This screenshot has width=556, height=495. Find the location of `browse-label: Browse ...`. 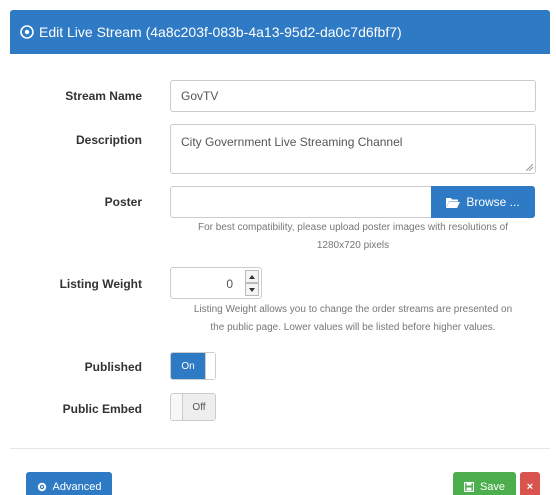

browse-label: Browse ... is located at coordinates (493, 202).